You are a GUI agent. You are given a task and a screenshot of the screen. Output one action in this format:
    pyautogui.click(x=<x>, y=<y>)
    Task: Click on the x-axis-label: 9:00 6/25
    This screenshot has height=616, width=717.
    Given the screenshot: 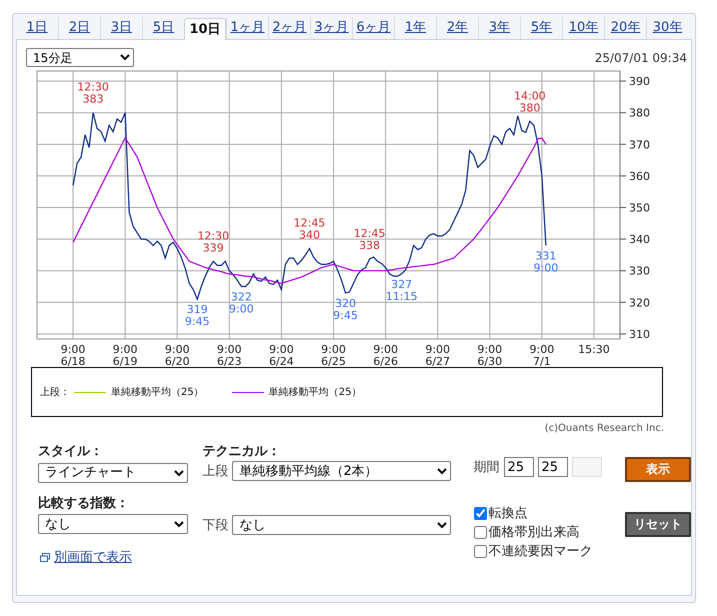 What is the action you would take?
    pyautogui.click(x=333, y=355)
    